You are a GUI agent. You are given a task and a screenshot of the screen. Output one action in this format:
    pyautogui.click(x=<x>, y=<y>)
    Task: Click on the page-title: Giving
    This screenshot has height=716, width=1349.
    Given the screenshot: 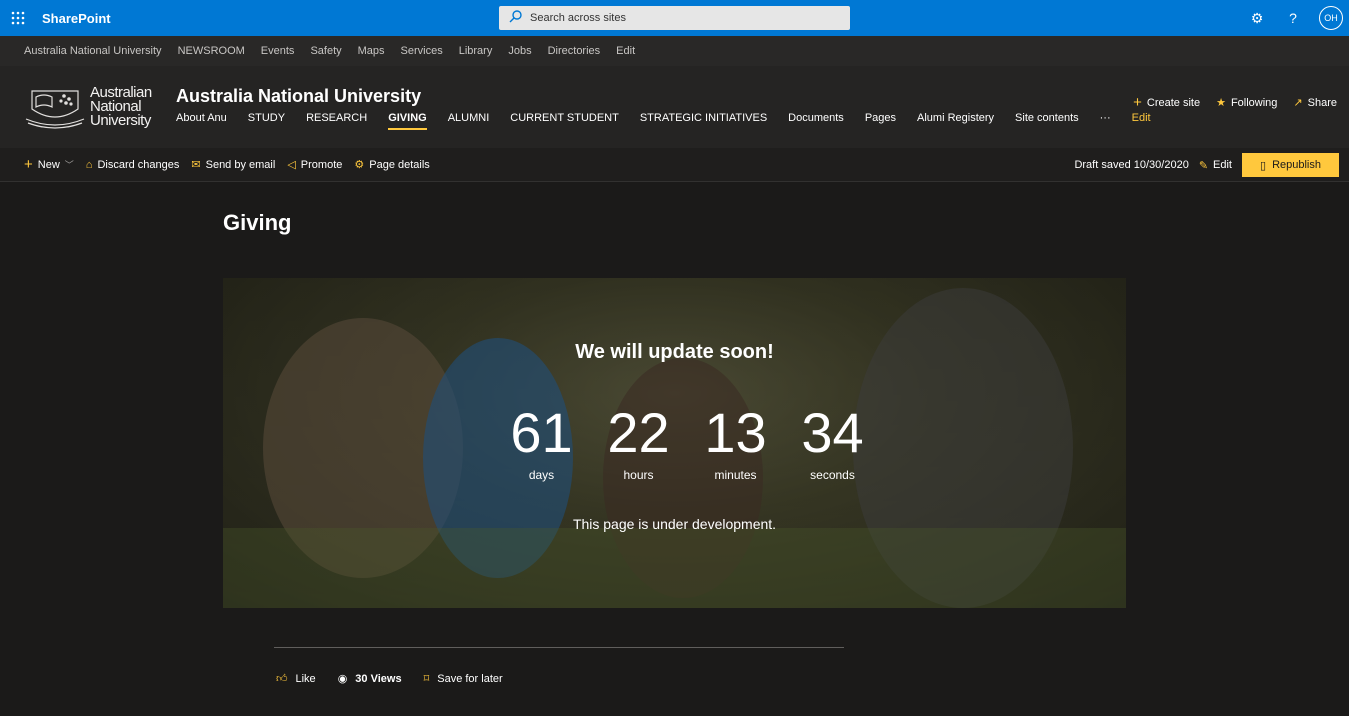 What is the action you would take?
    pyautogui.click(x=257, y=222)
    